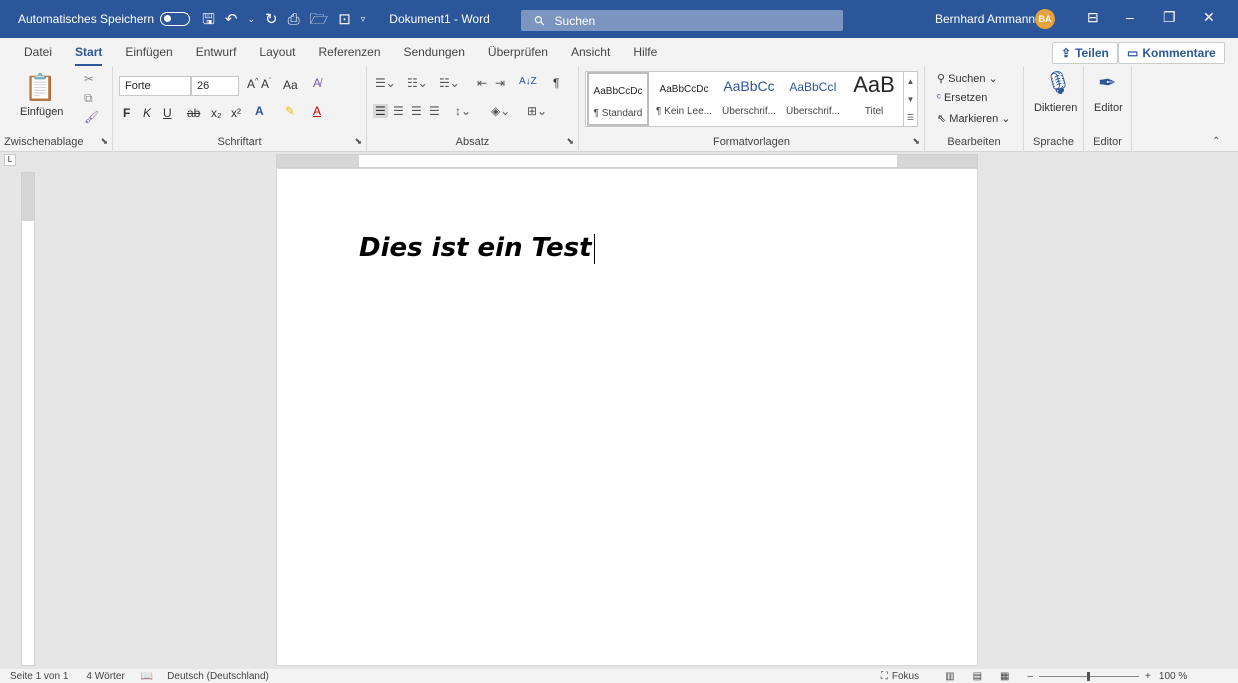  I want to click on style-standard: AaBbCcDc ¶ Standard, so click(618, 99).